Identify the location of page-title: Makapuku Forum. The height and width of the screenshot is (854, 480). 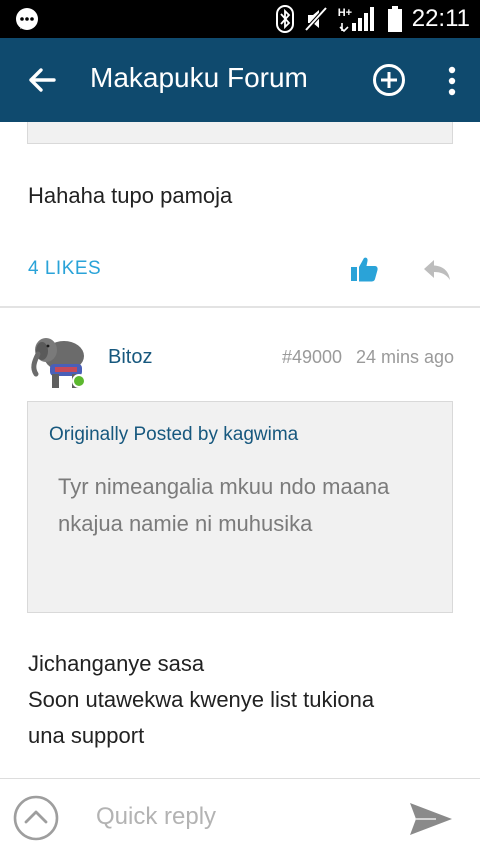
(199, 77).